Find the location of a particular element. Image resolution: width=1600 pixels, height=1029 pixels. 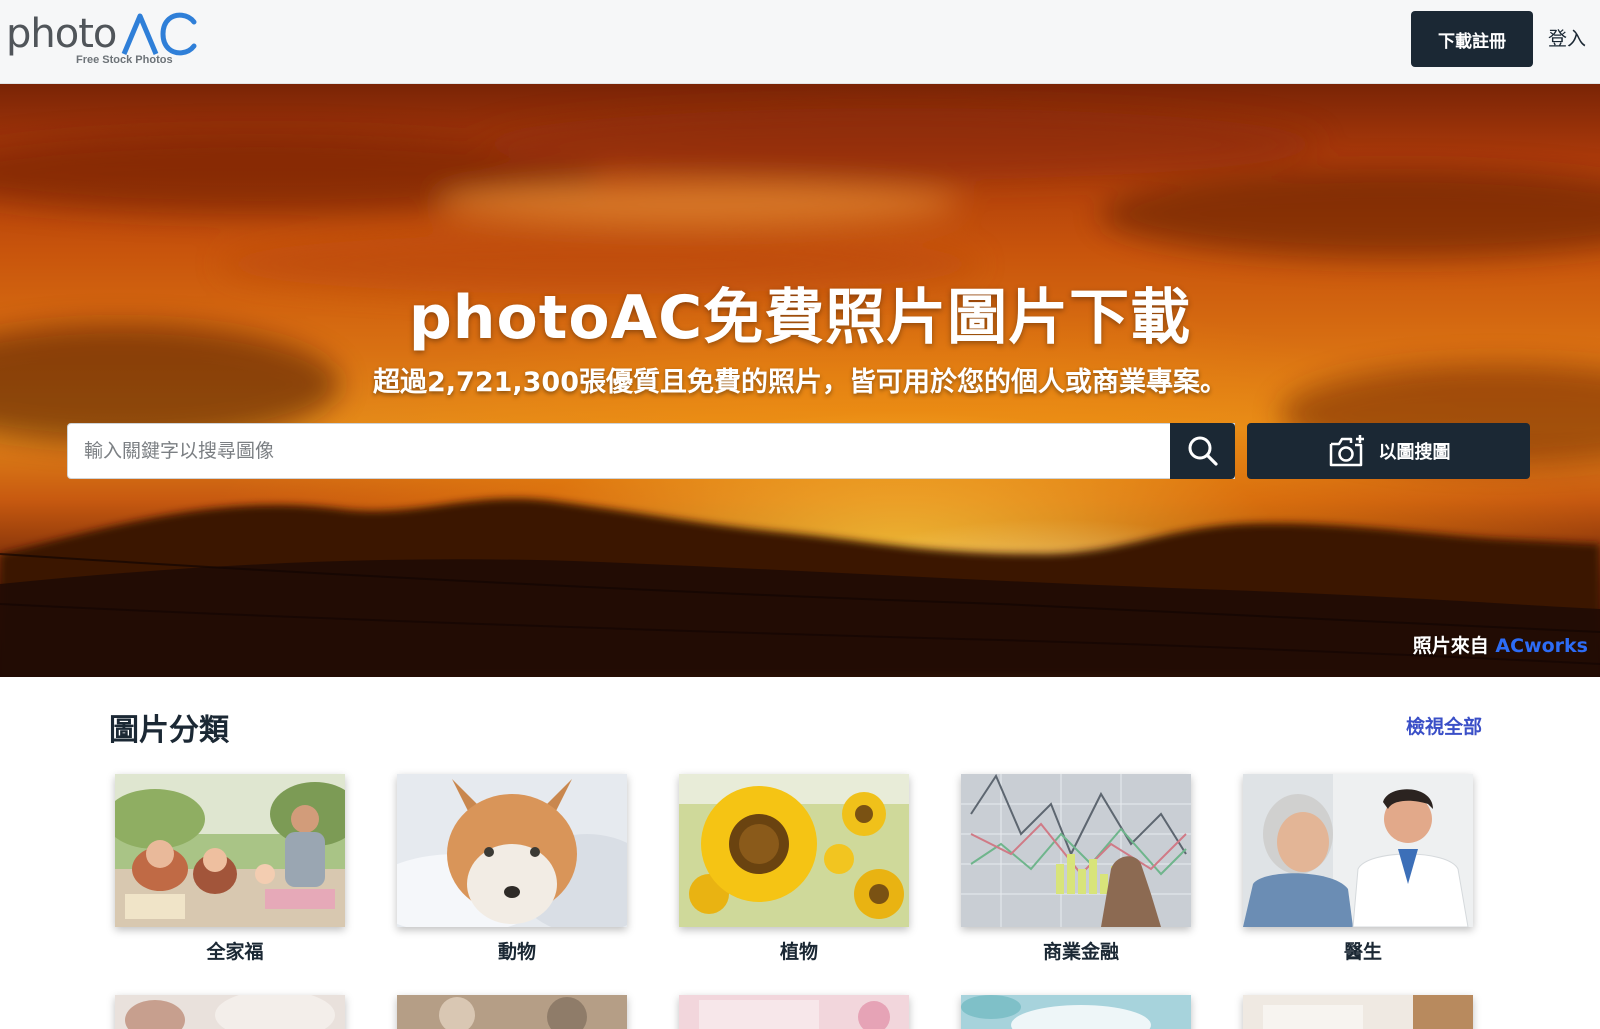

search-bar is located at coordinates (651, 451).